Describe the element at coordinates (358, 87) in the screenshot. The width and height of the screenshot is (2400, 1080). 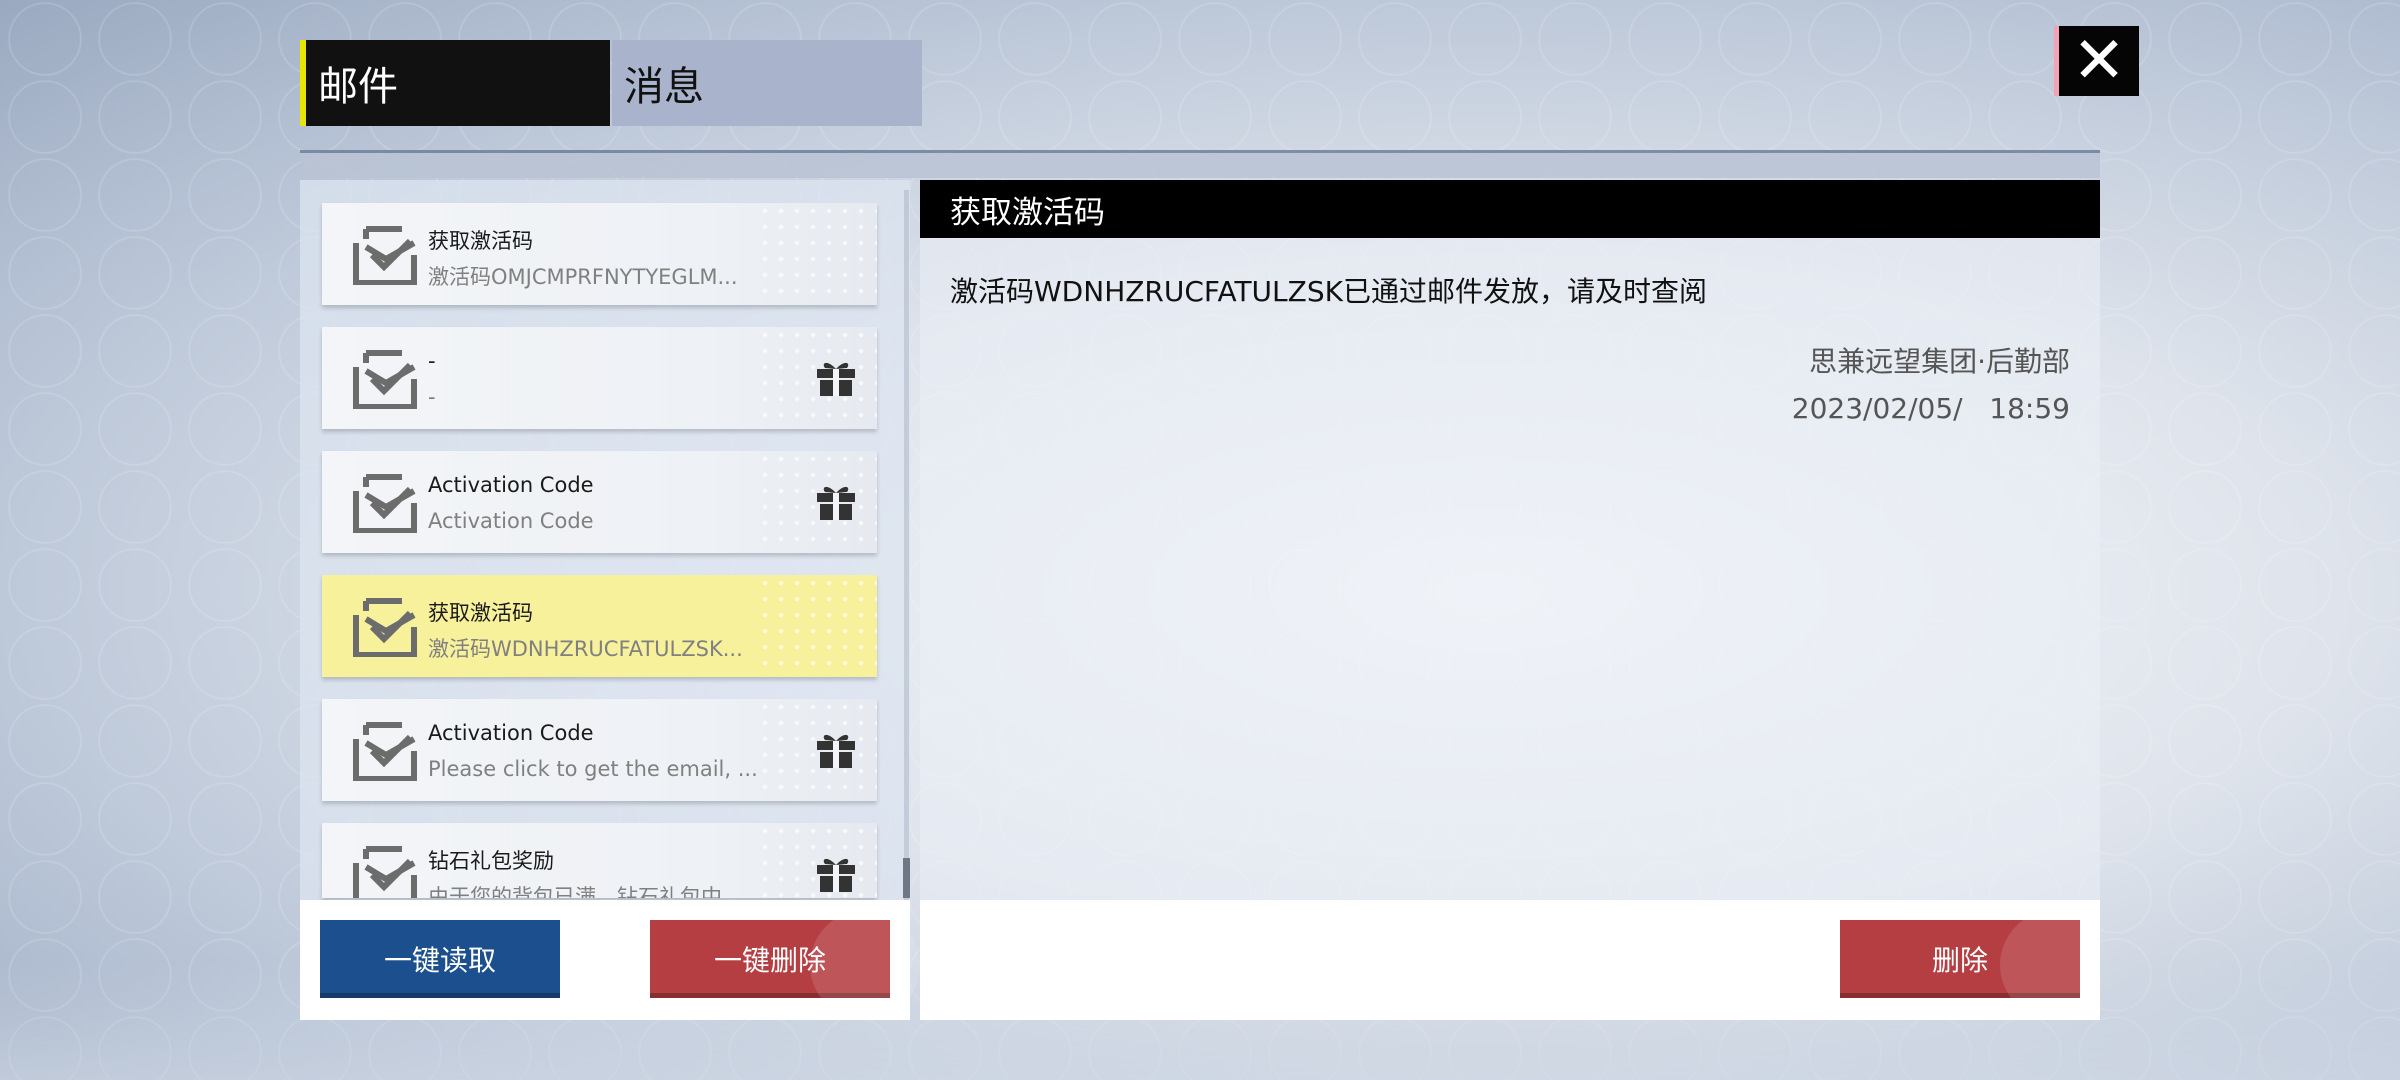
I see `tab-mail-label: 邮件` at that location.